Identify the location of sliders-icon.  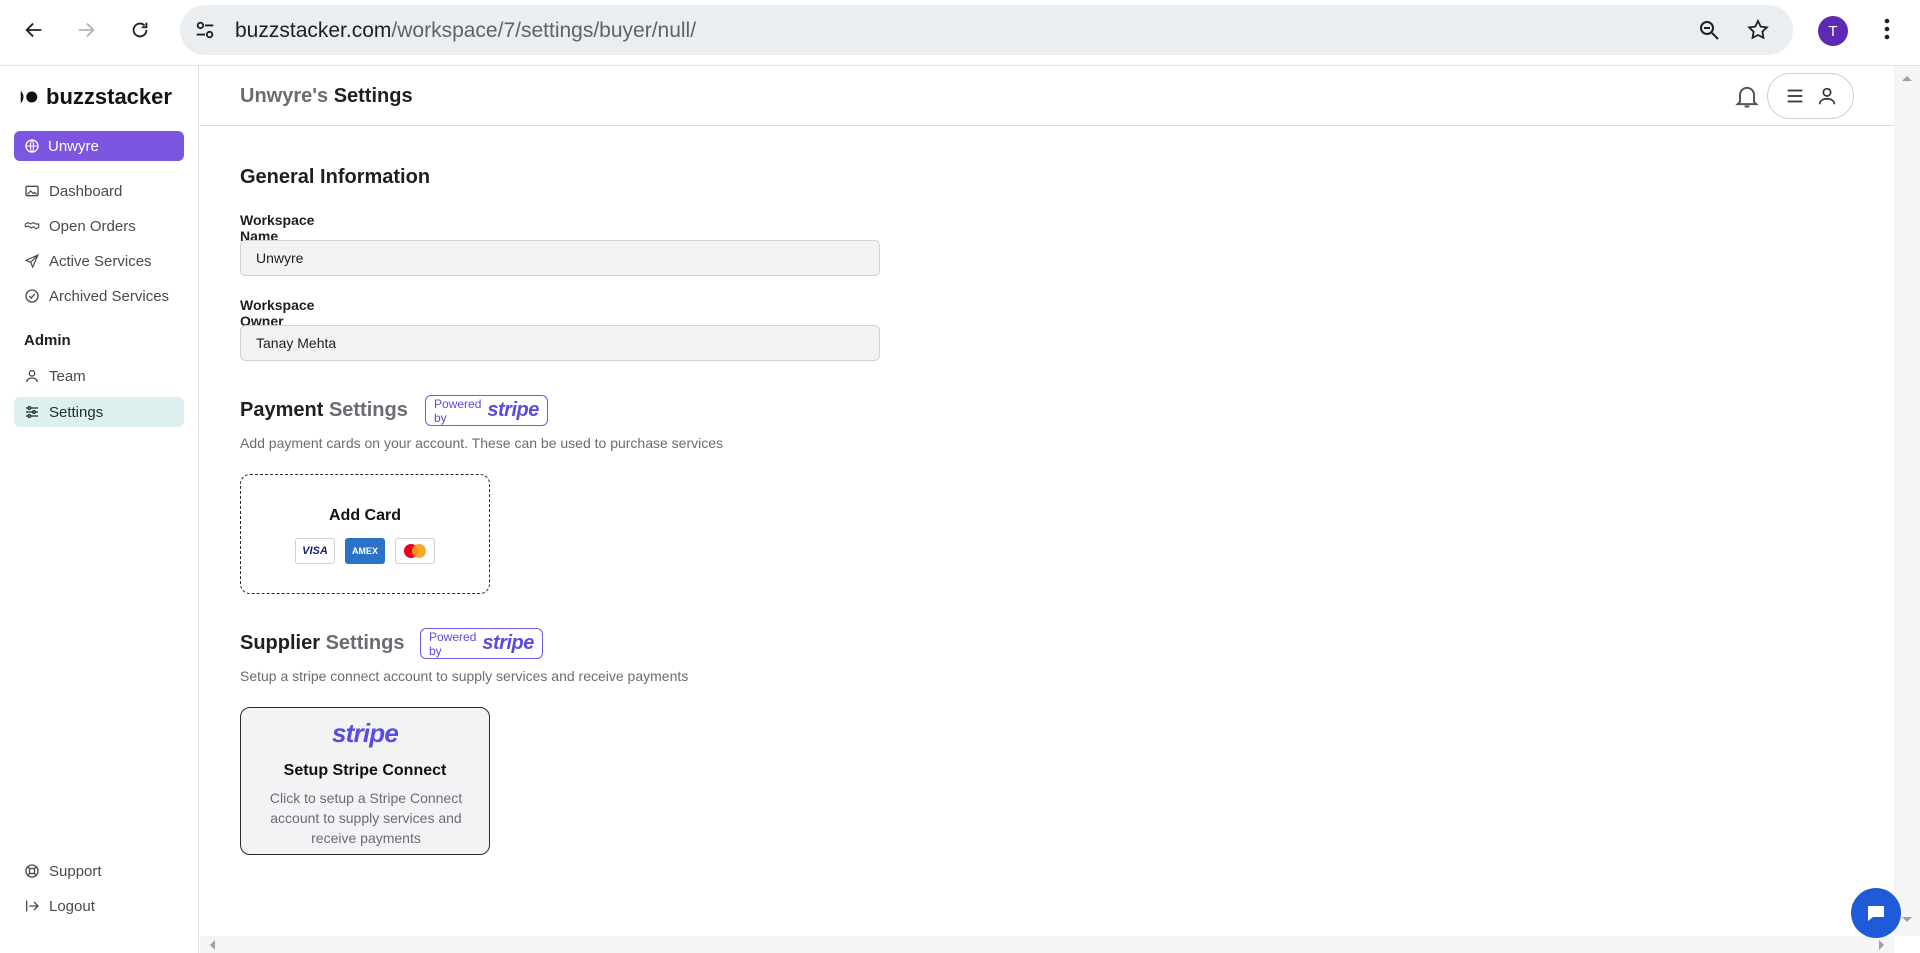
(32, 412).